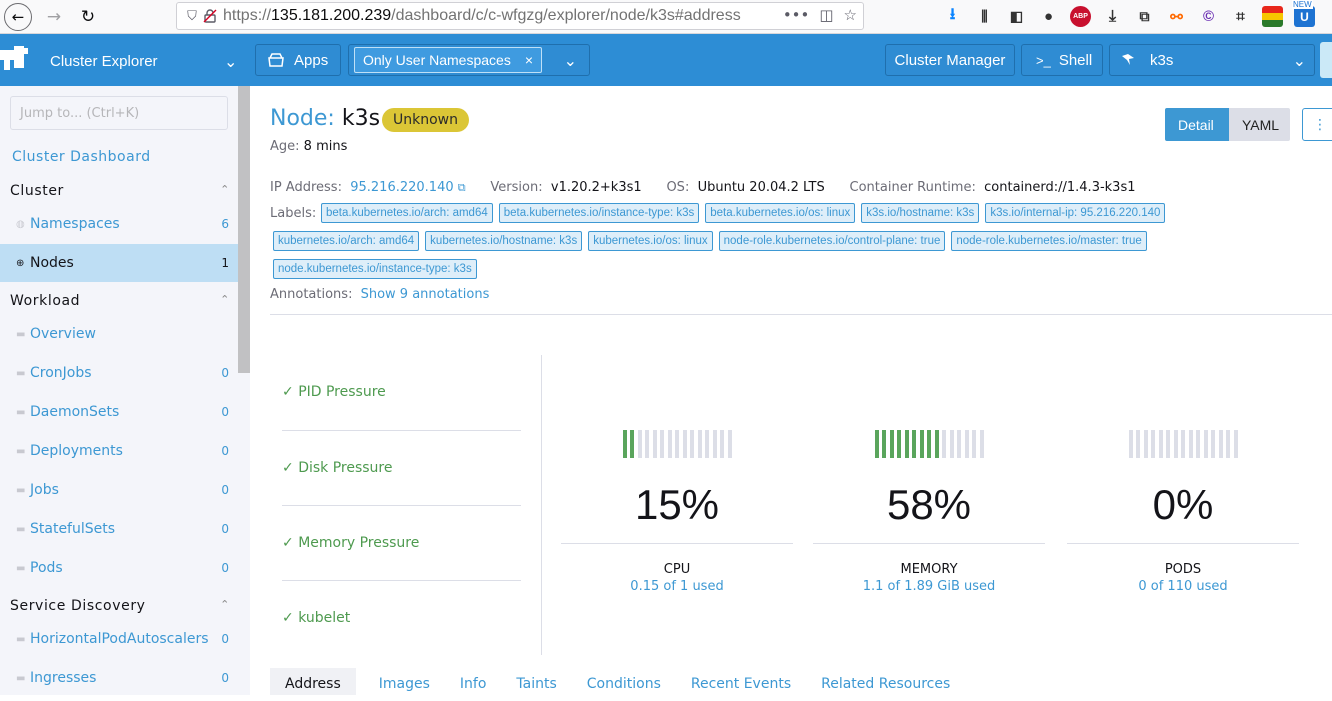 Image resolution: width=1332 pixels, height=701 pixels. Describe the element at coordinates (1080, 16) in the screenshot. I see `adblock-icon: ABP` at that location.